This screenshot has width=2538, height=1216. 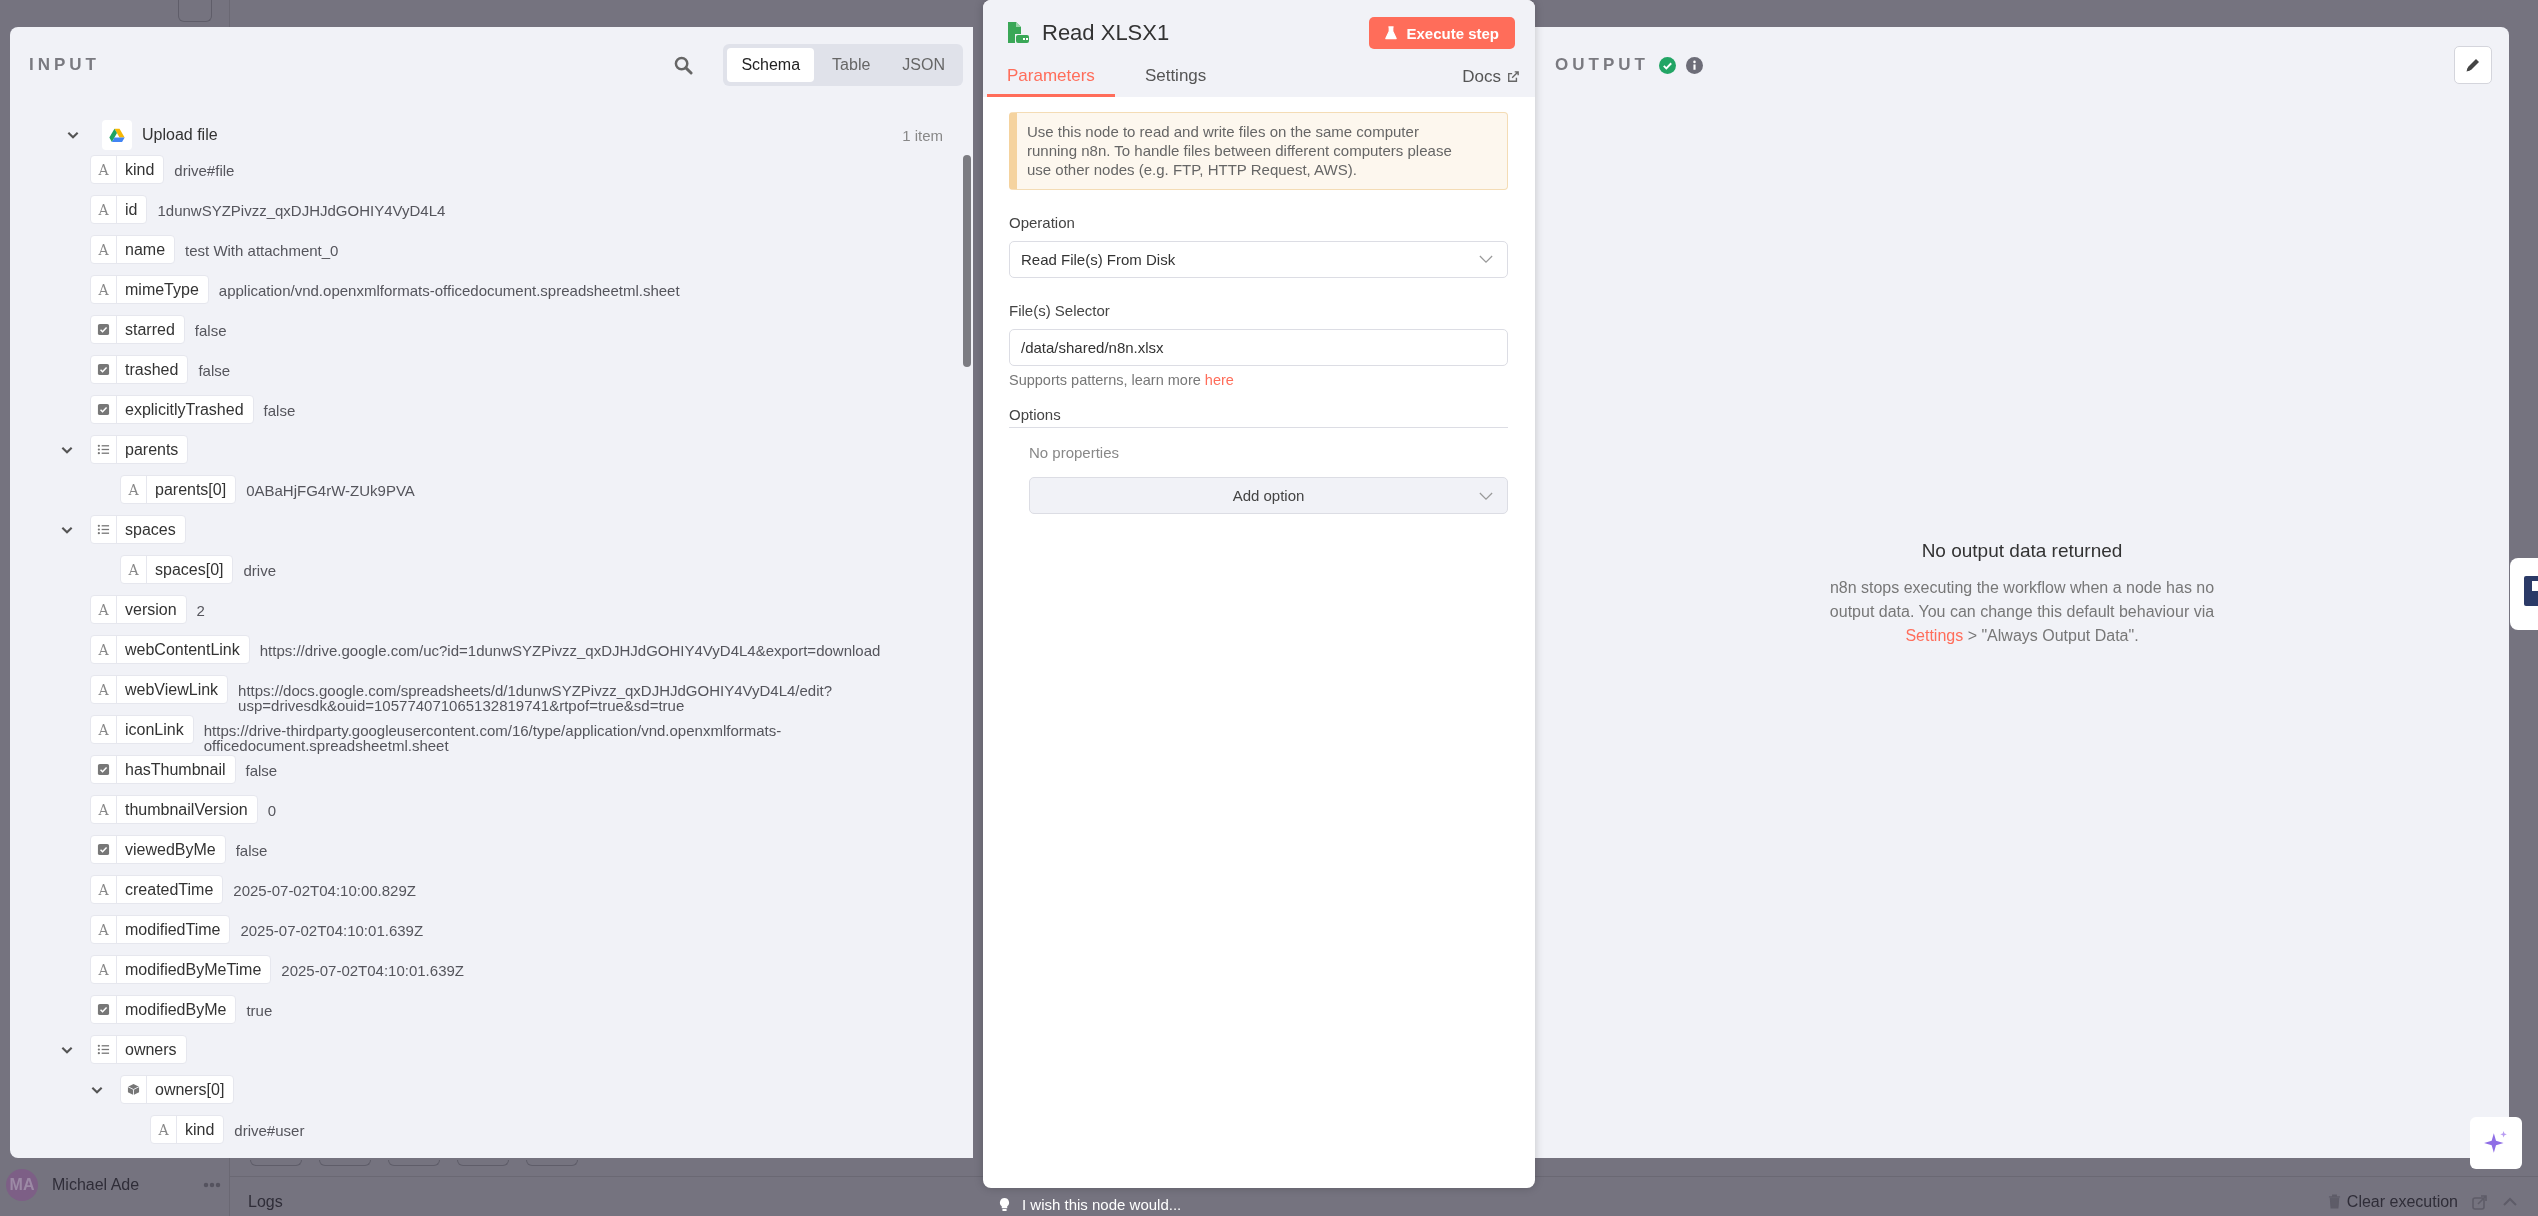 I want to click on panel-title: OUTPUT, so click(x=1602, y=65).